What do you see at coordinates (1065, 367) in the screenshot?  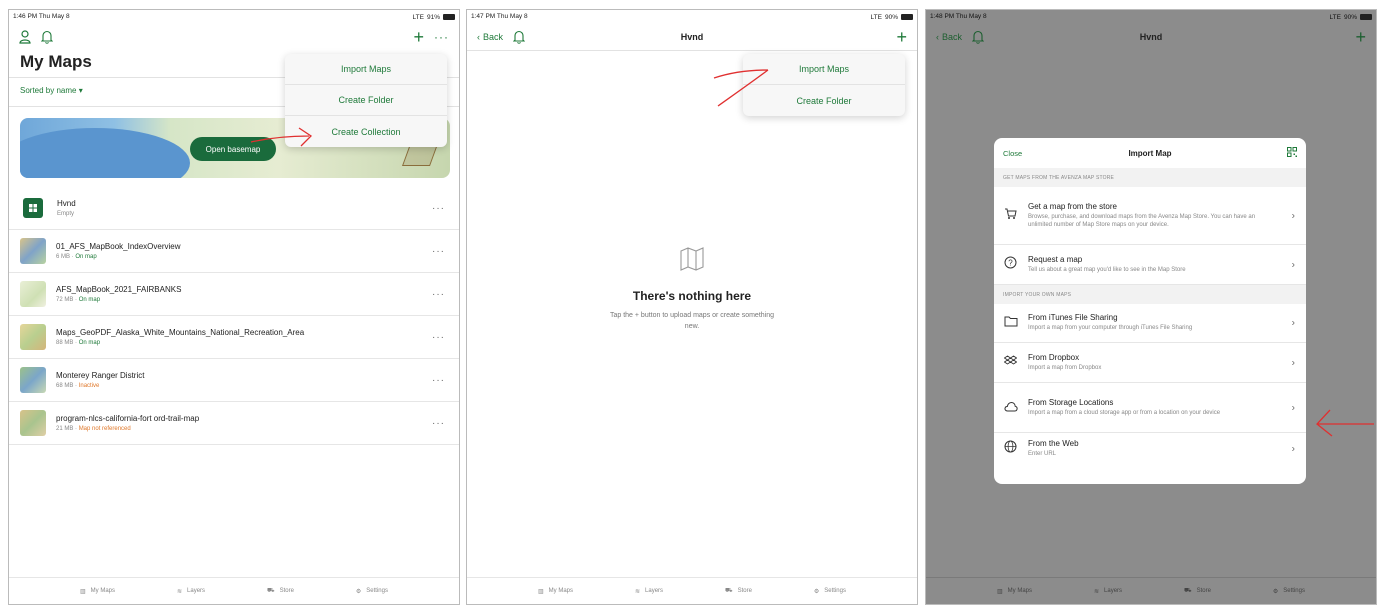 I see `option-subtitle: Import a map from Dropbox` at bounding box center [1065, 367].